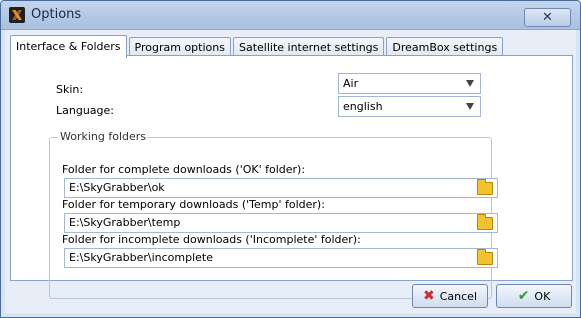 The image size is (581, 318). What do you see at coordinates (125, 222) in the screenshot?
I see `temp-folder-value: E:\SkyGrabber\temp` at bounding box center [125, 222].